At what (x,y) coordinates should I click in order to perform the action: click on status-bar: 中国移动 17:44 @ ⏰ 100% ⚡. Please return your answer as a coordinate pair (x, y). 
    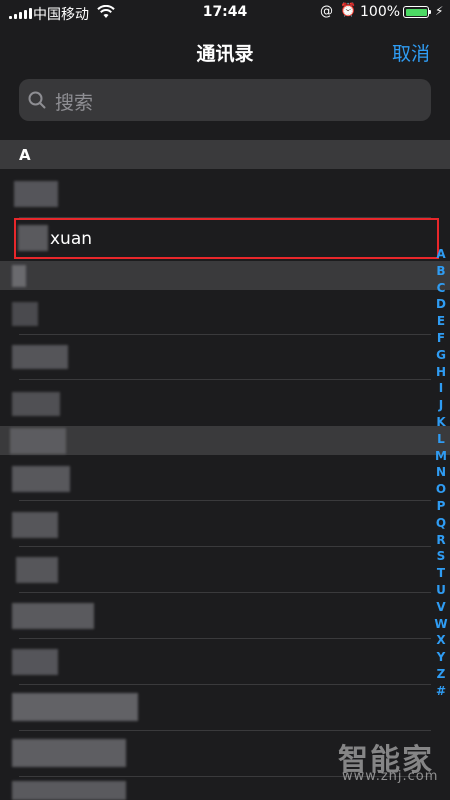
    Looking at the image, I should click on (225, 13).